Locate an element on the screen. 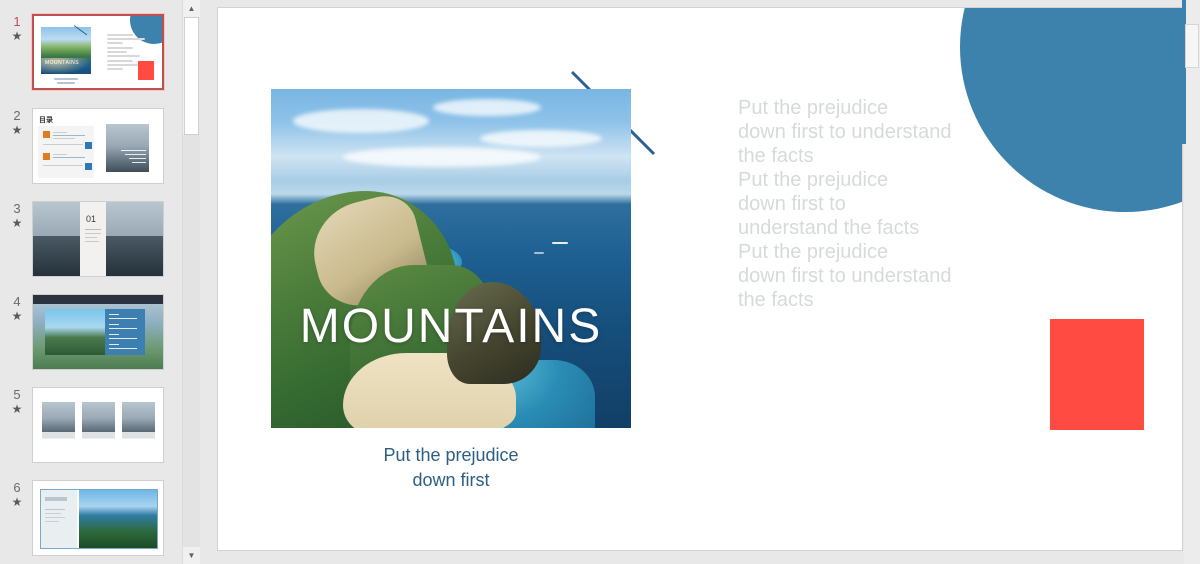  slide-number-1: 1 ★ is located at coordinates (17, 28).